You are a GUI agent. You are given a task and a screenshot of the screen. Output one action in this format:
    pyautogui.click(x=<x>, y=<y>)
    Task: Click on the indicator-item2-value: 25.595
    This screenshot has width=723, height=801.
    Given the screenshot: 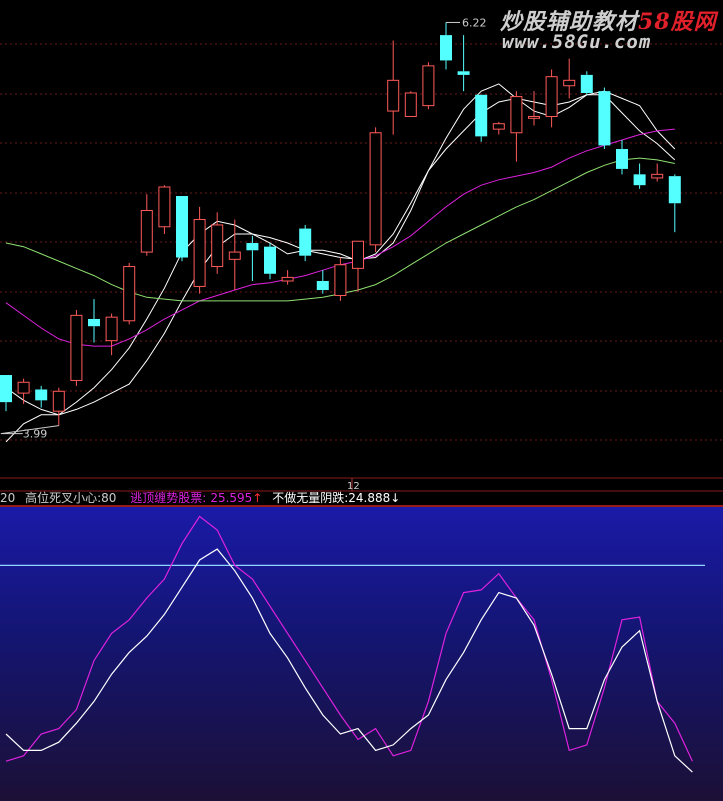 What is the action you would take?
    pyautogui.click(x=231, y=498)
    